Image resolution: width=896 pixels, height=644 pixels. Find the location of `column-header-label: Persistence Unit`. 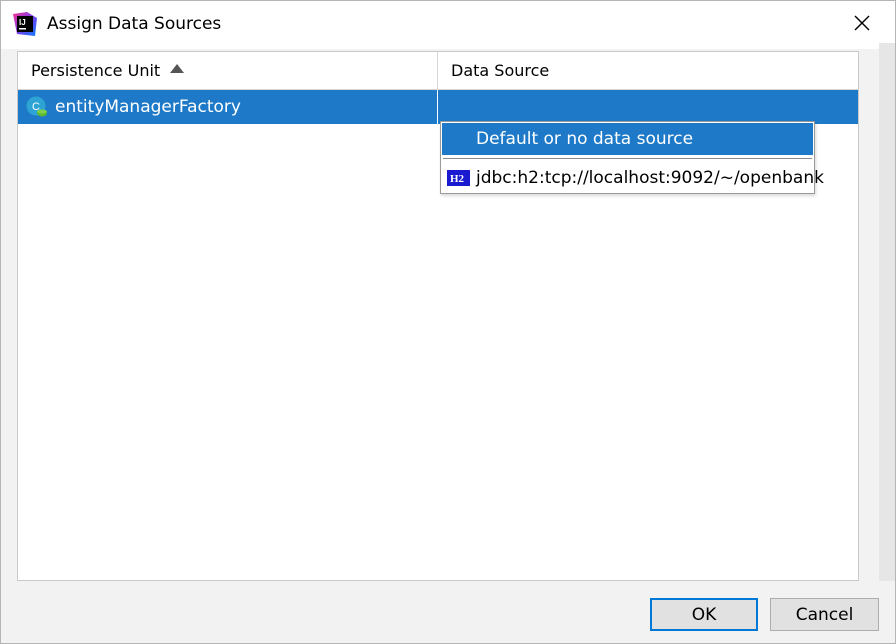

column-header-label: Persistence Unit is located at coordinates (96, 70).